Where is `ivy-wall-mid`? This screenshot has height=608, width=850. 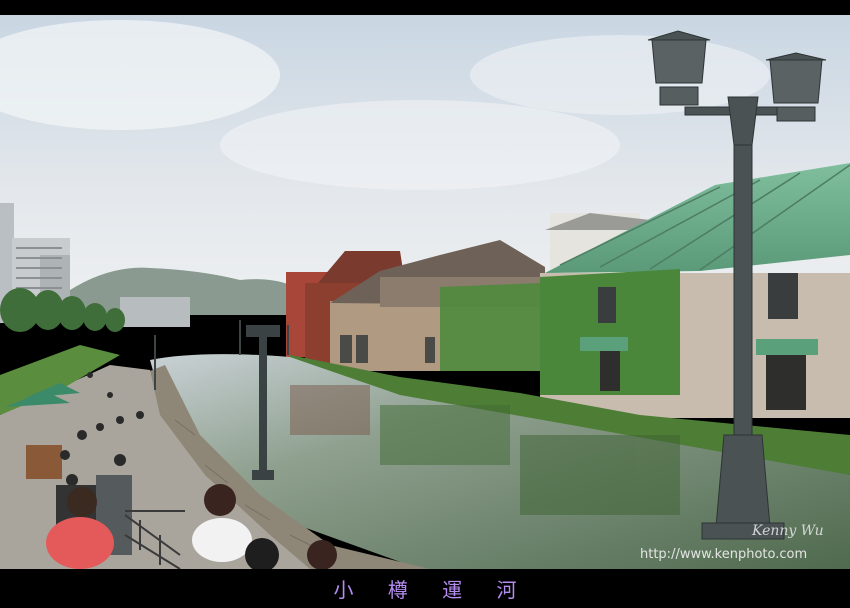 ivy-wall-mid is located at coordinates (490, 327).